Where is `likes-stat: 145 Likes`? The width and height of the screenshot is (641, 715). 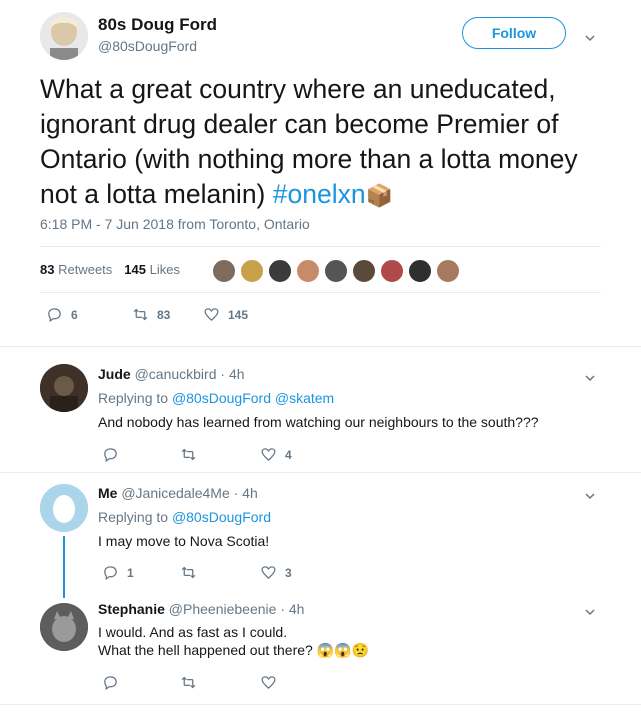
likes-stat: 145 Likes is located at coordinates (152, 269).